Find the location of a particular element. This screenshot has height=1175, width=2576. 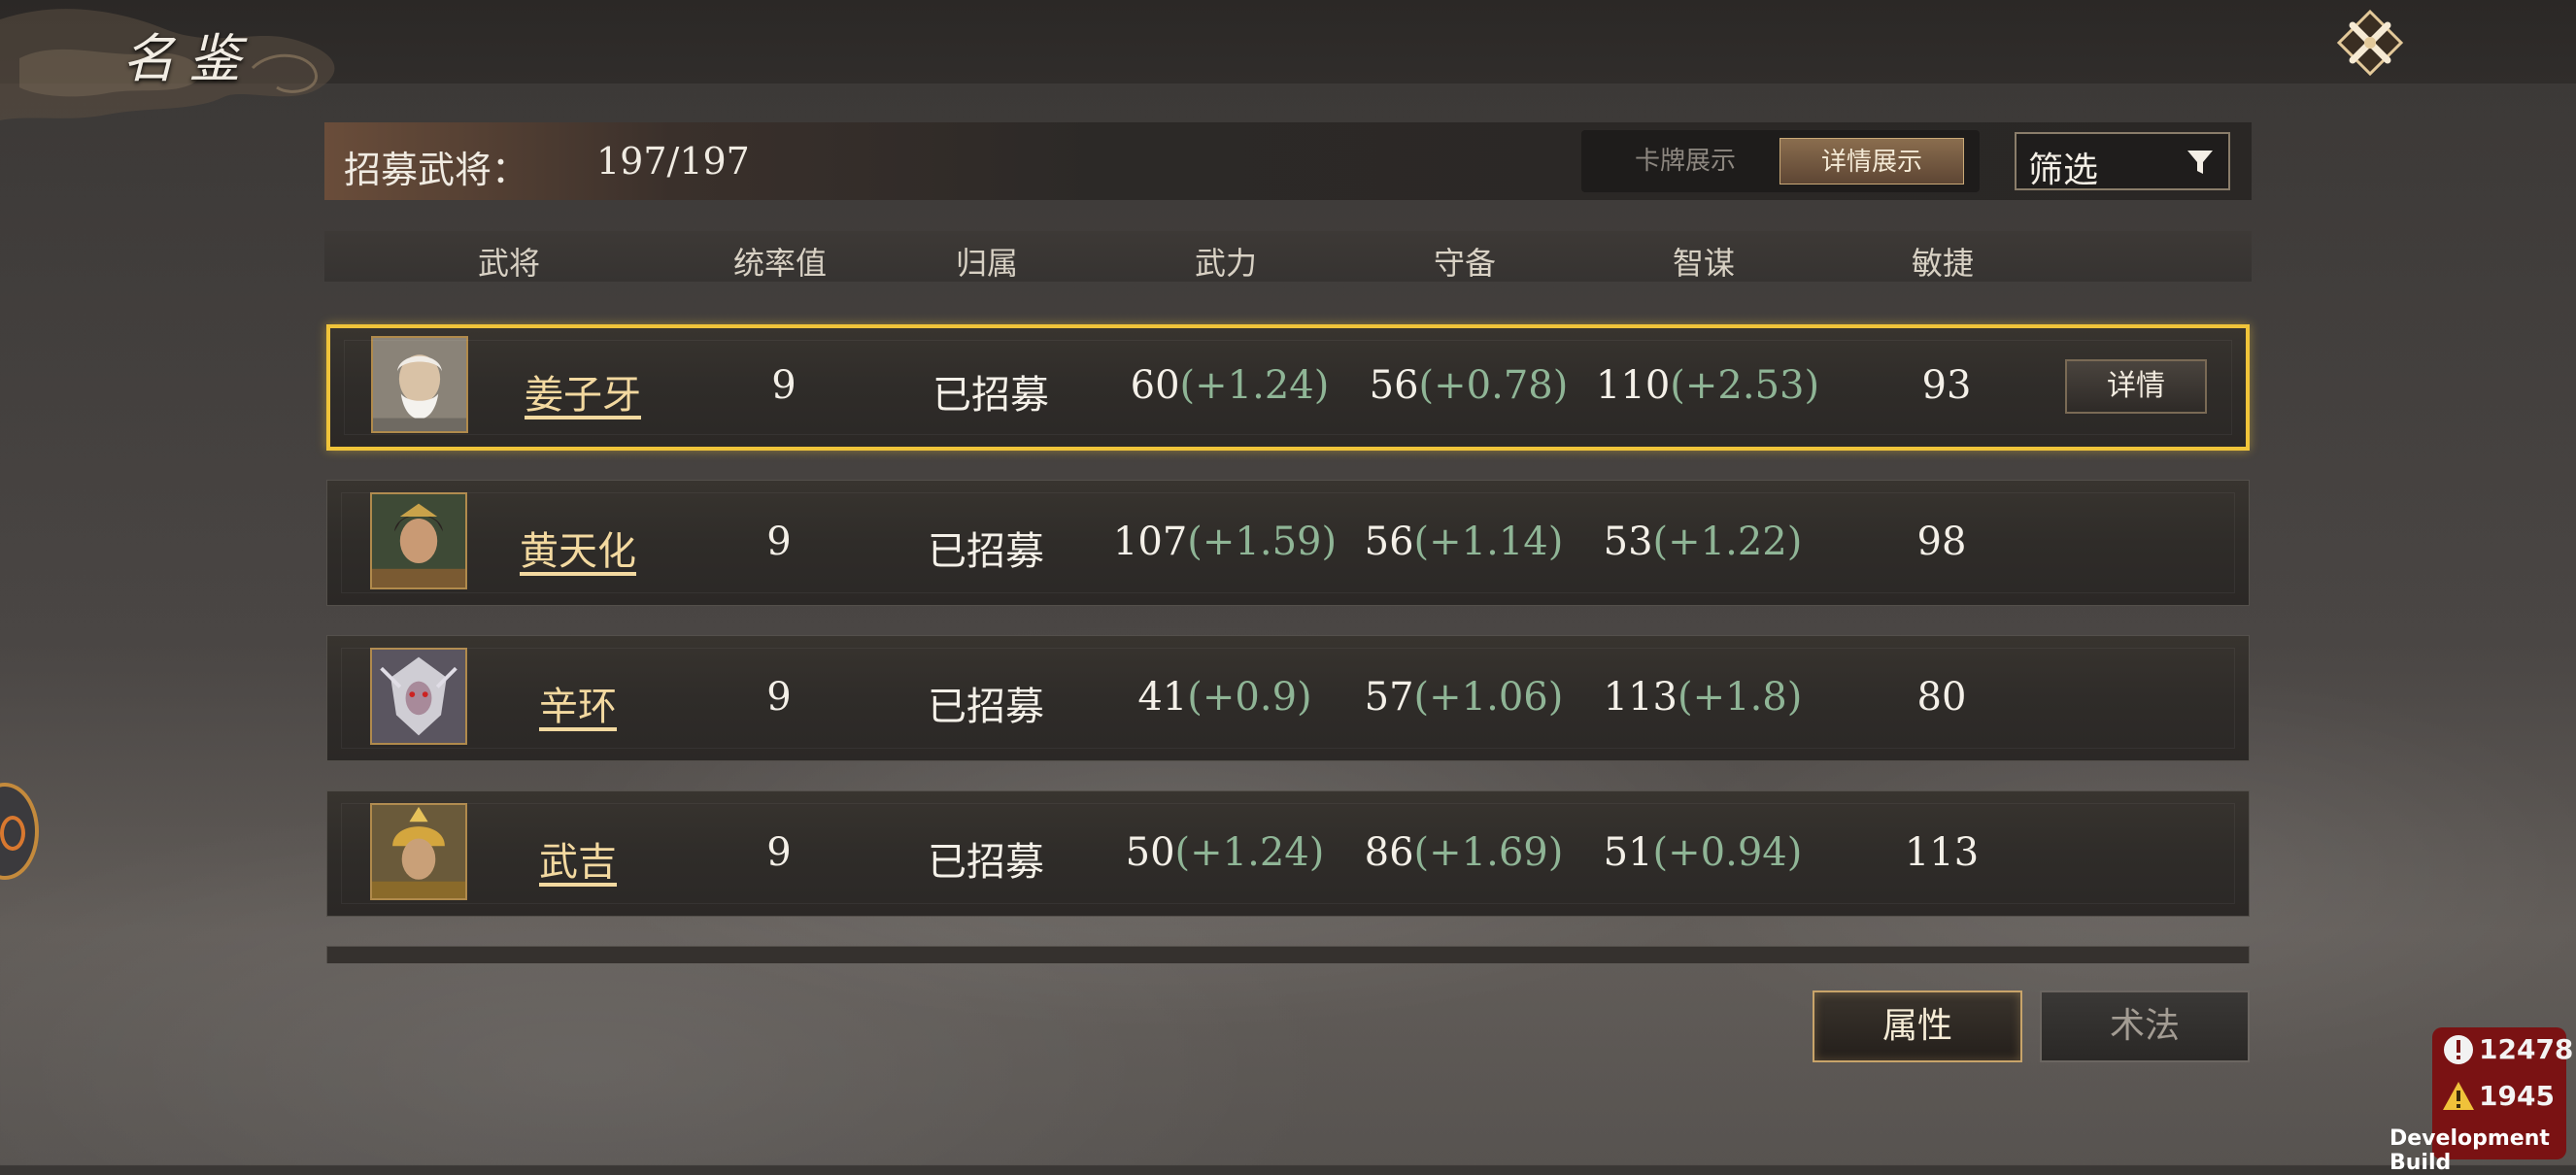

agility-value: 113 is located at coordinates (1942, 852).